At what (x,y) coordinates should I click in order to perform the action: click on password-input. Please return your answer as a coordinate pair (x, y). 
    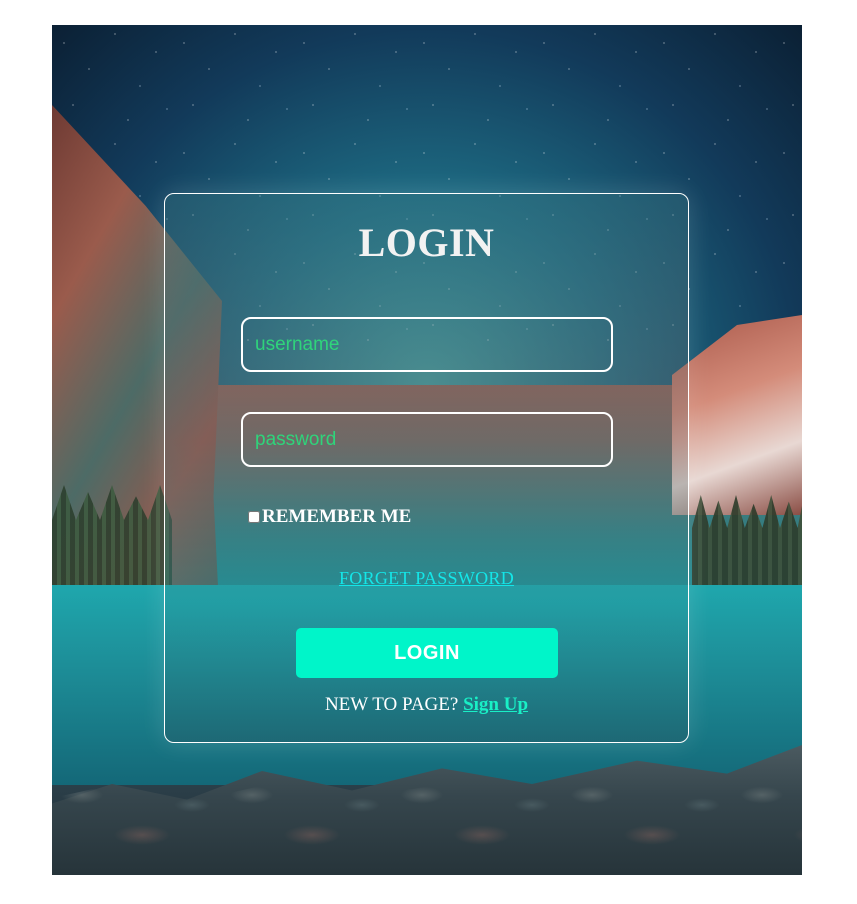
    Looking at the image, I should click on (427, 439).